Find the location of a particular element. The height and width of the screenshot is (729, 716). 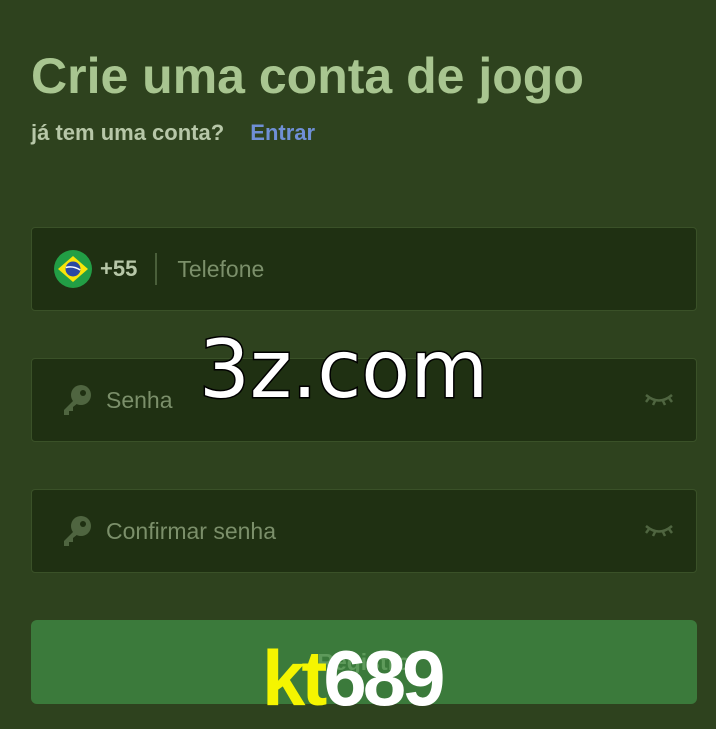

login-link: Entrar is located at coordinates (282, 132).